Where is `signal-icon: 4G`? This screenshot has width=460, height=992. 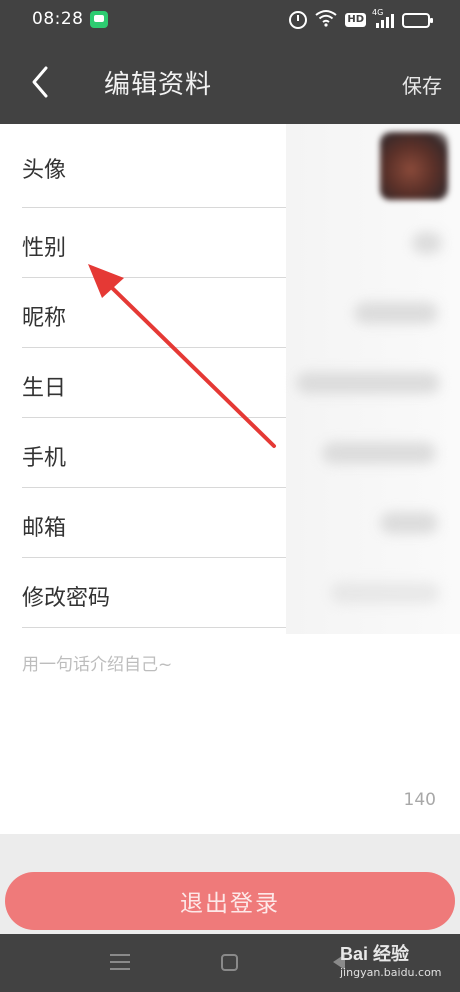
signal-icon: 4G is located at coordinates (383, 18).